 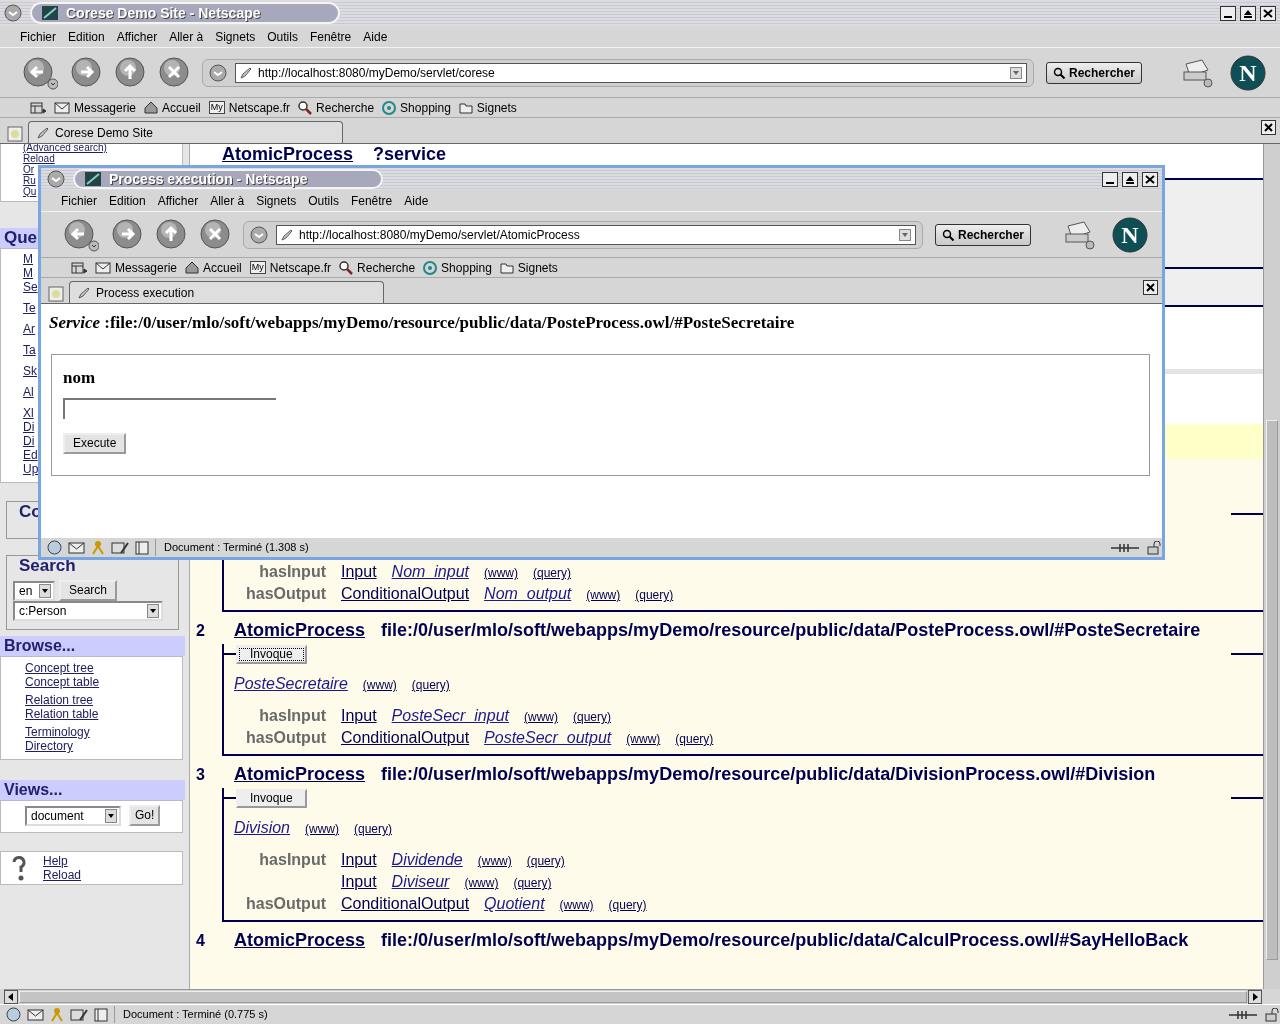 What do you see at coordinates (54, 547) in the screenshot?
I see `globe-icon` at bounding box center [54, 547].